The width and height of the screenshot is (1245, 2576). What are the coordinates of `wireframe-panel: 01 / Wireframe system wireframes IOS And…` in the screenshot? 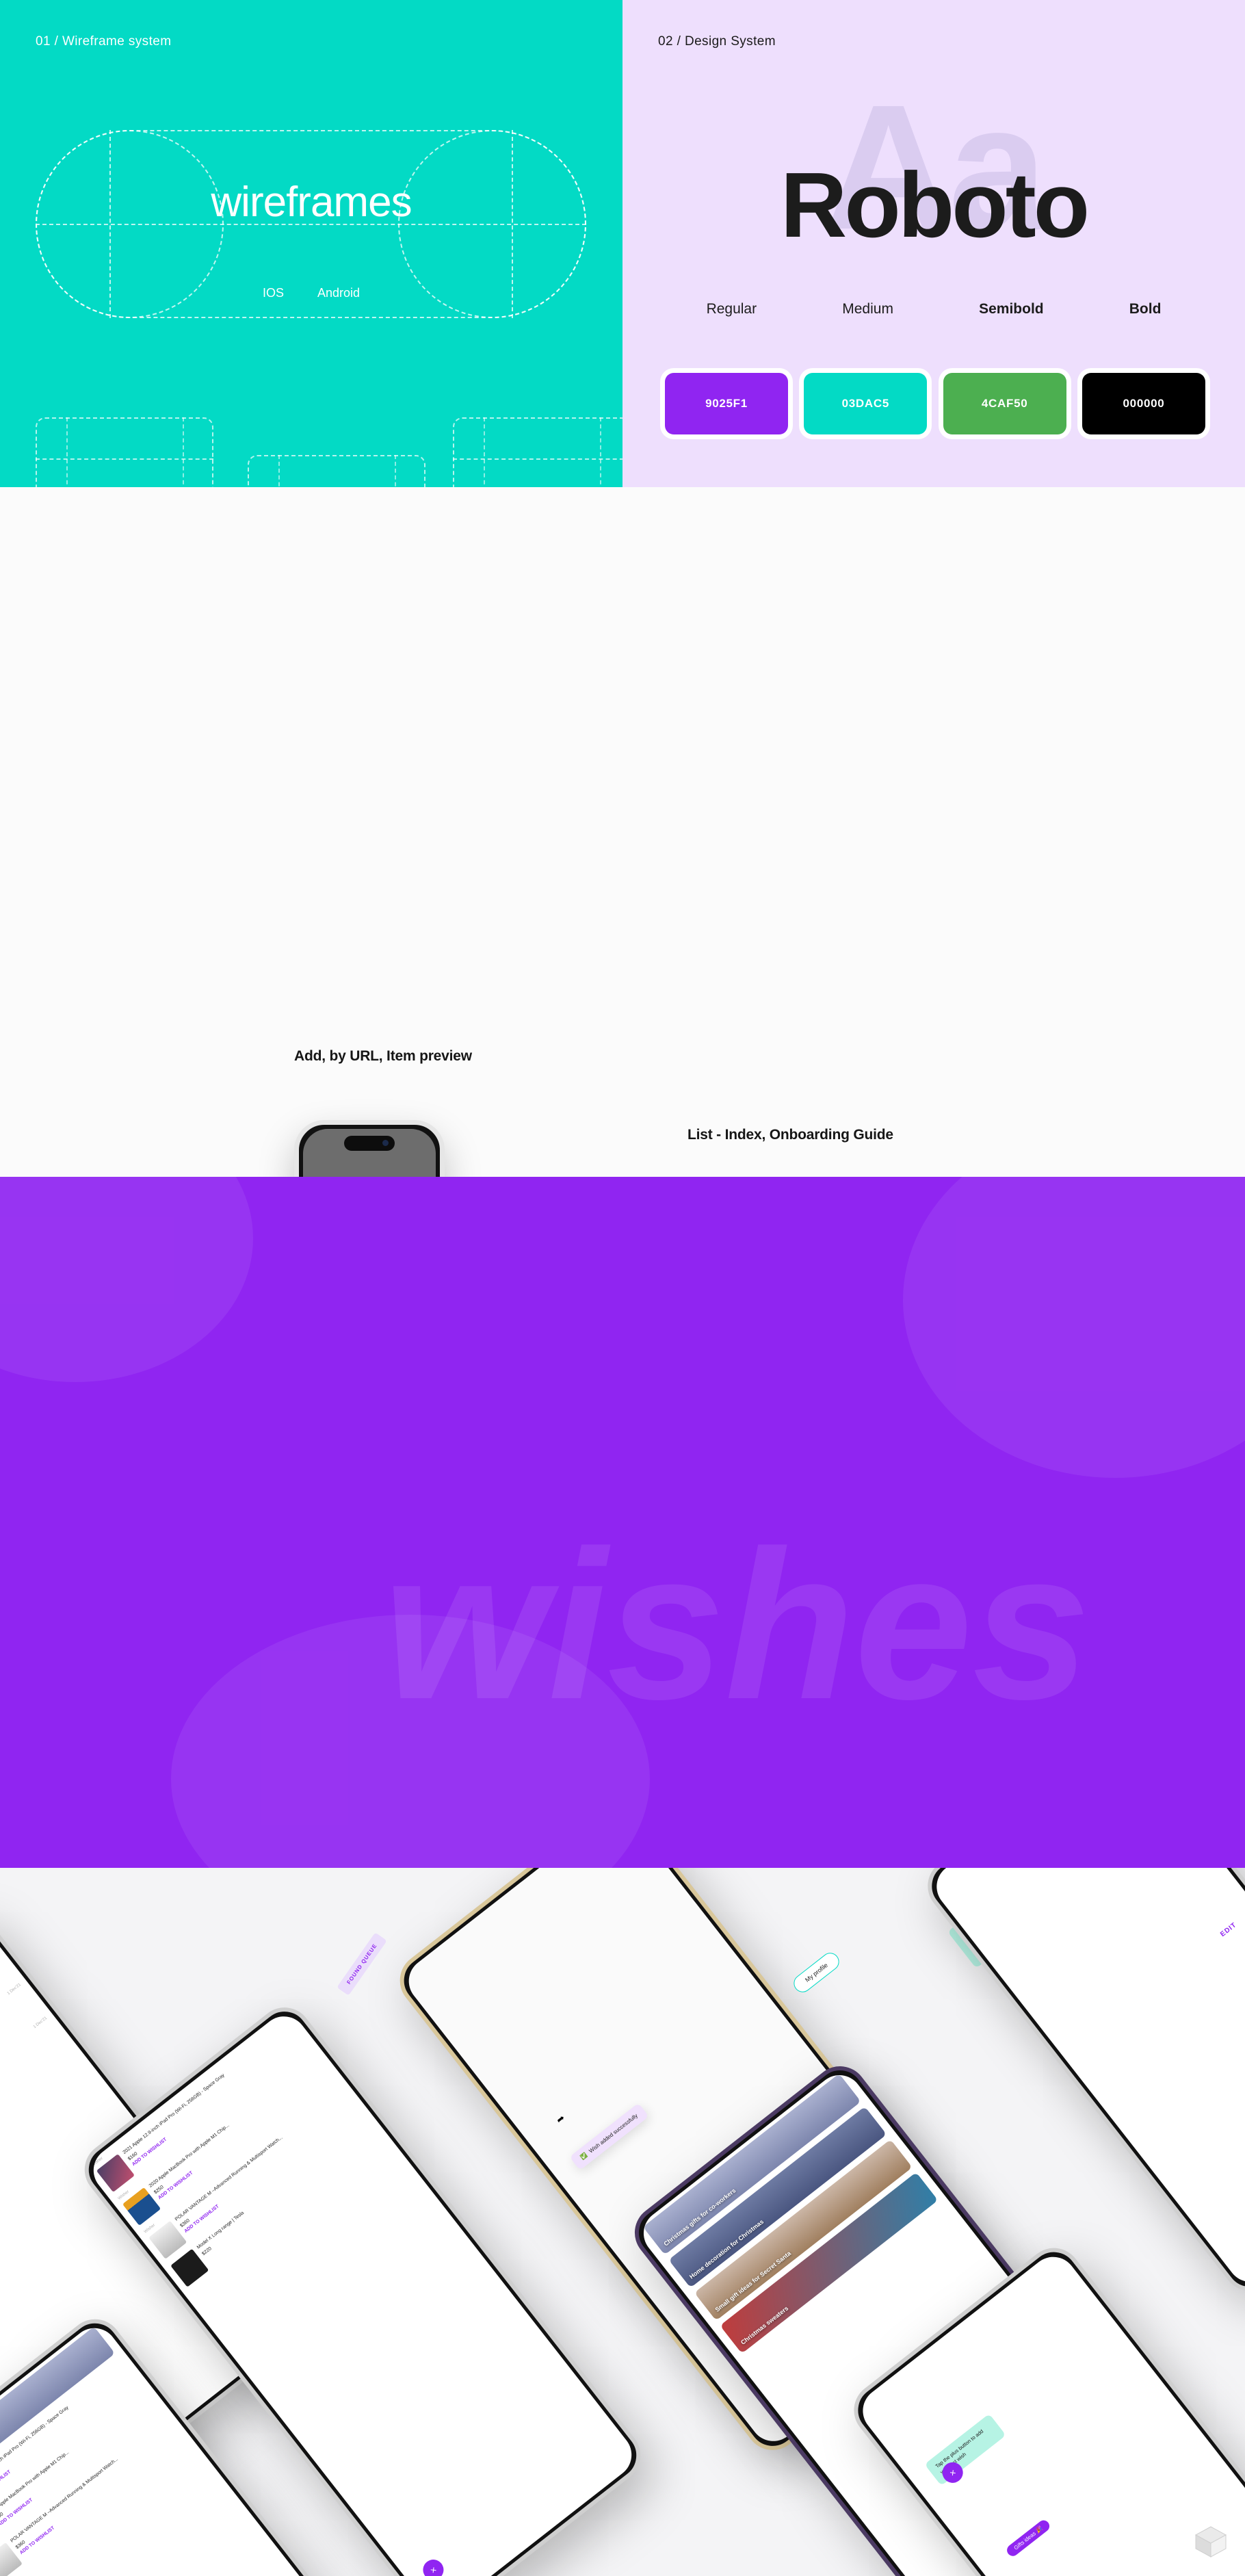 It's located at (311, 243).